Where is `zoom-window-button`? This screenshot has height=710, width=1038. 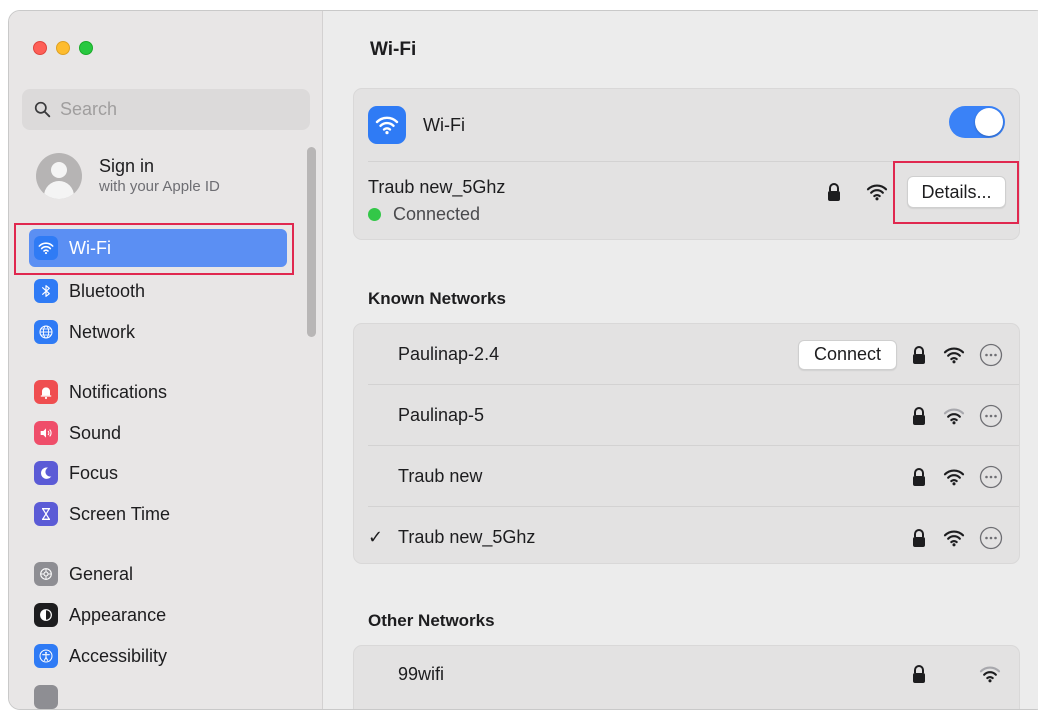 zoom-window-button is located at coordinates (86, 48).